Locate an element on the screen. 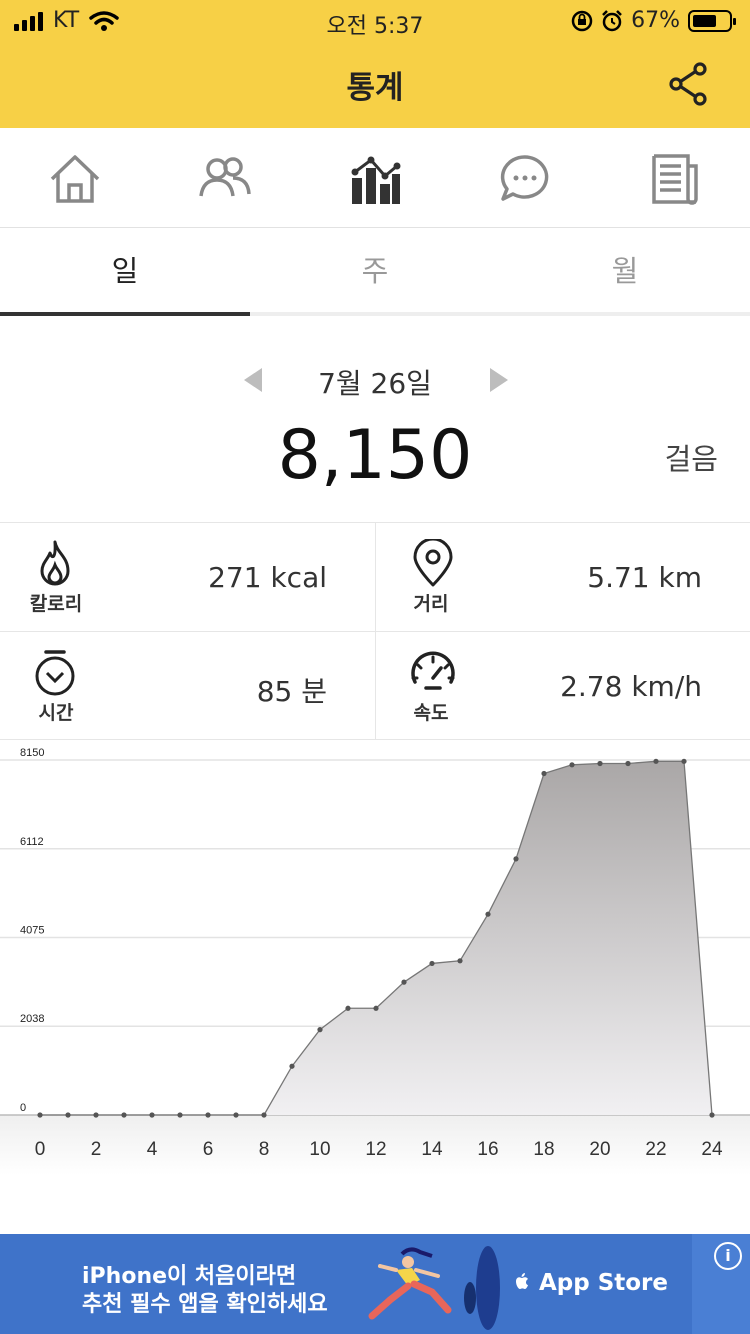 This screenshot has width=750, height=1334. ad-banner: iPhone이 처음이라면 추천 필수 앱을 확인하세요 App Store i is located at coordinates (375, 1284).